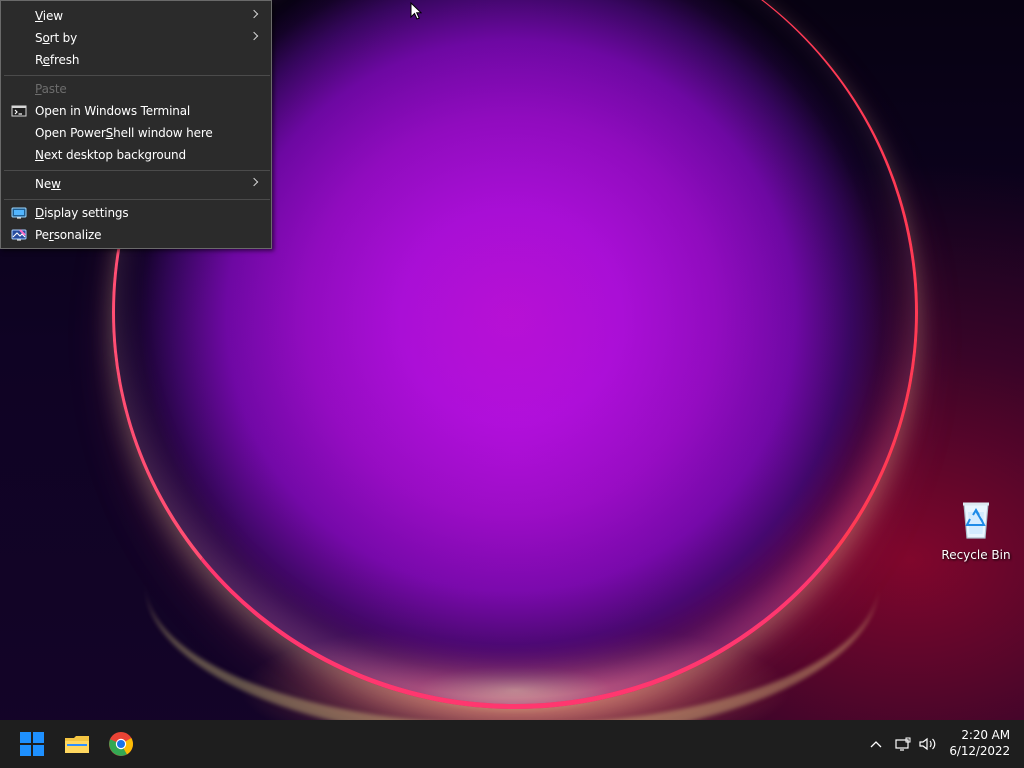  I want to click on menu-item-view: View, so click(136, 16).